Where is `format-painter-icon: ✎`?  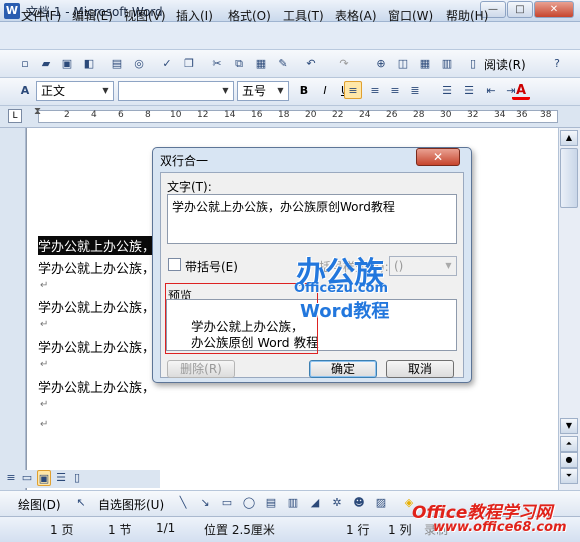 format-painter-icon: ✎ is located at coordinates (283, 64).